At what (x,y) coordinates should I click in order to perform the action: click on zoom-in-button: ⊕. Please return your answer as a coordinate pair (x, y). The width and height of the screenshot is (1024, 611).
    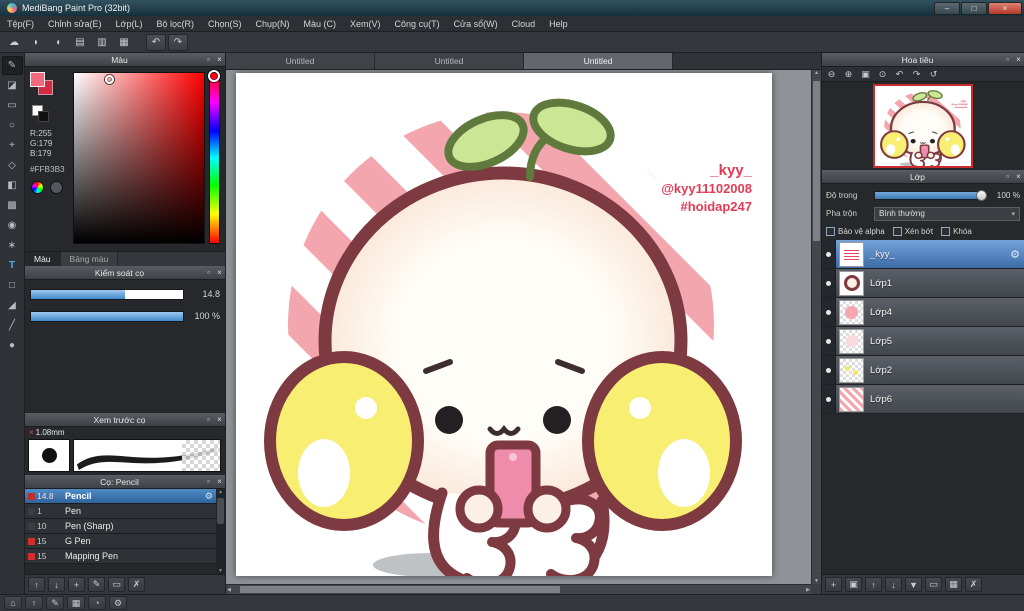
    Looking at the image, I should click on (848, 74).